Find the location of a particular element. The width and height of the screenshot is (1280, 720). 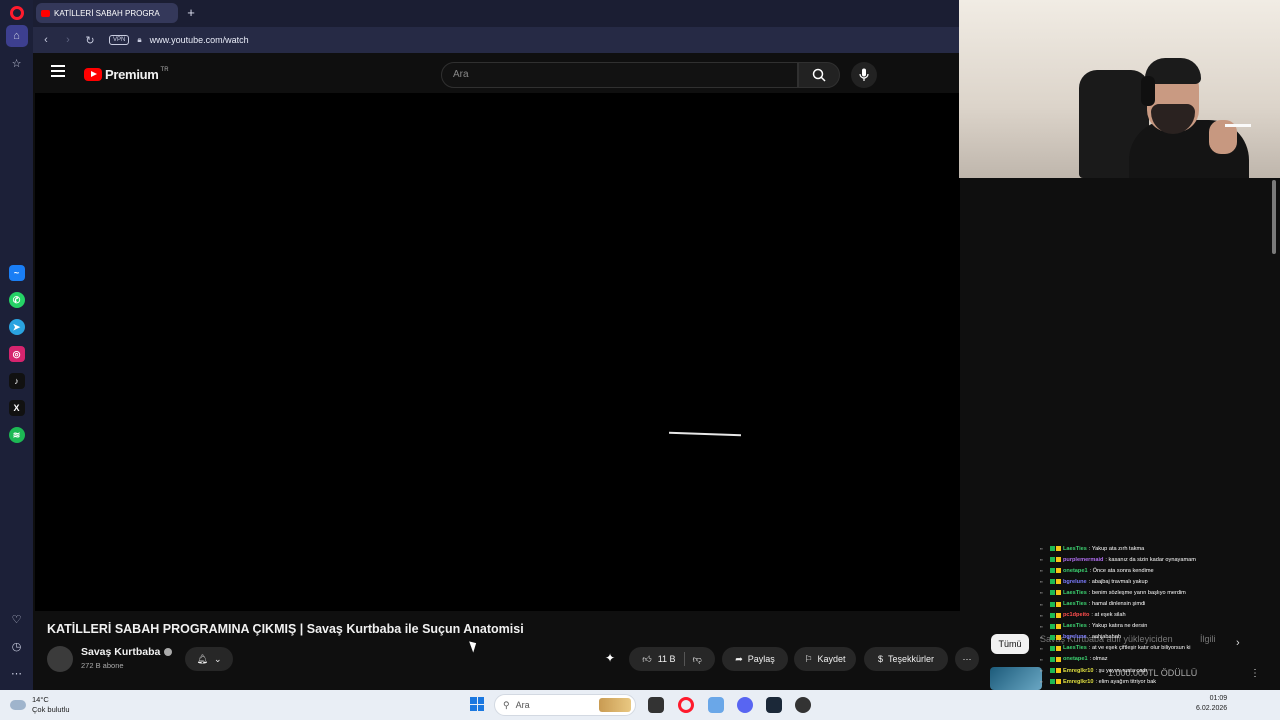

discord-icon is located at coordinates (745, 705).